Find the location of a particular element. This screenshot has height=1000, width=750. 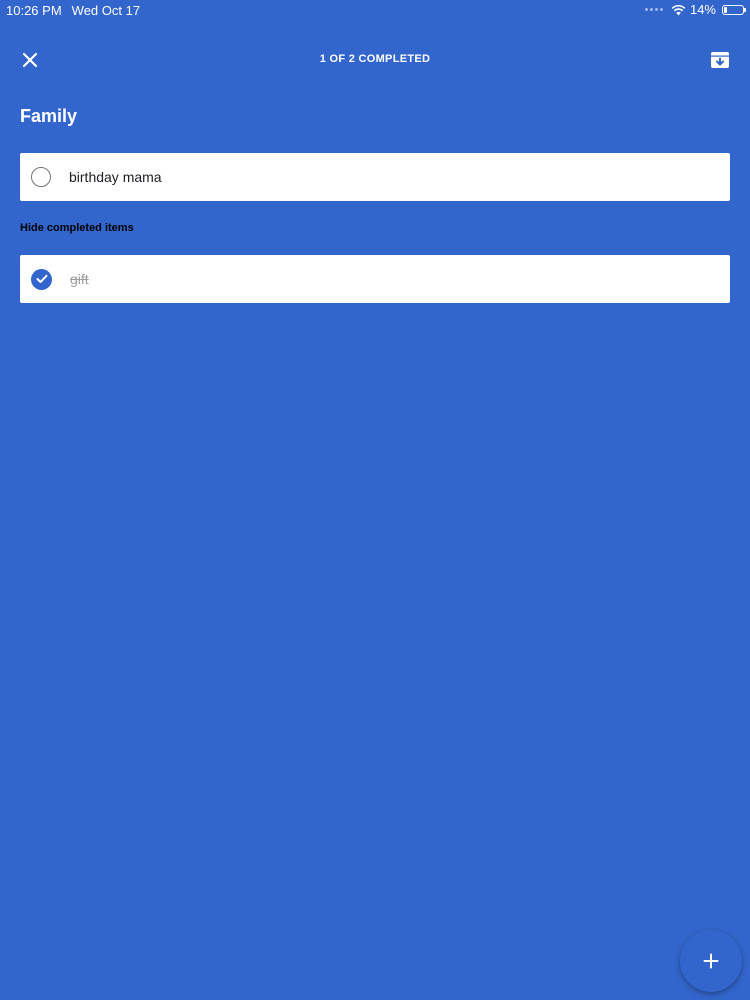

task-text: birthday mama is located at coordinates (115, 177).